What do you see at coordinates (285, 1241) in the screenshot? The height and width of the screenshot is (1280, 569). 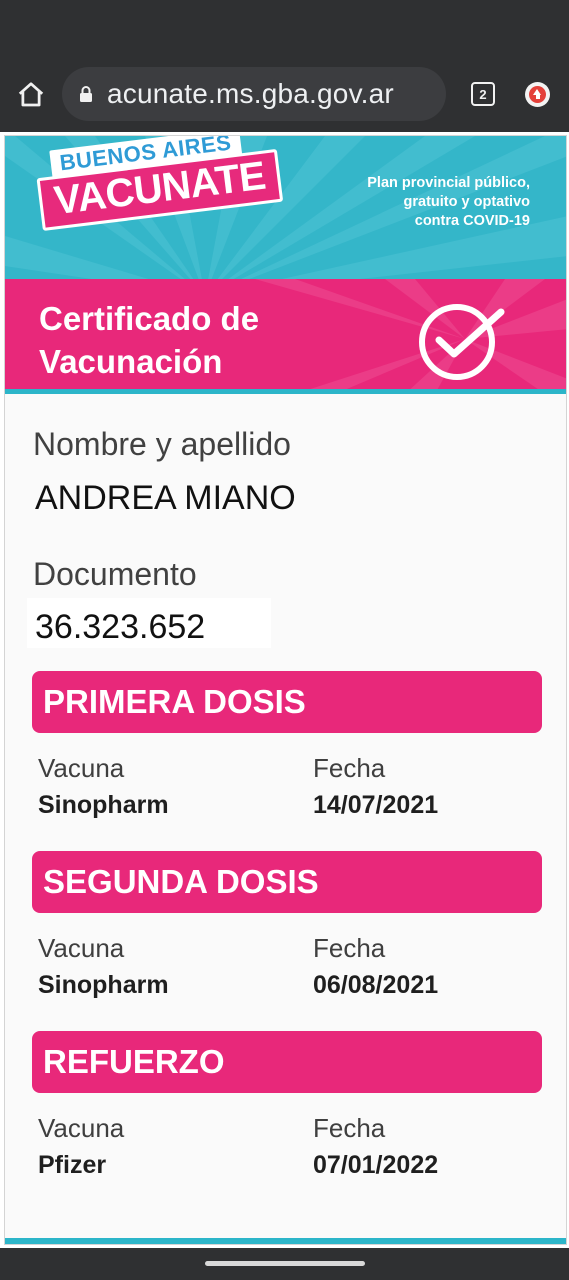 I see `card-bottom-accent` at bounding box center [285, 1241].